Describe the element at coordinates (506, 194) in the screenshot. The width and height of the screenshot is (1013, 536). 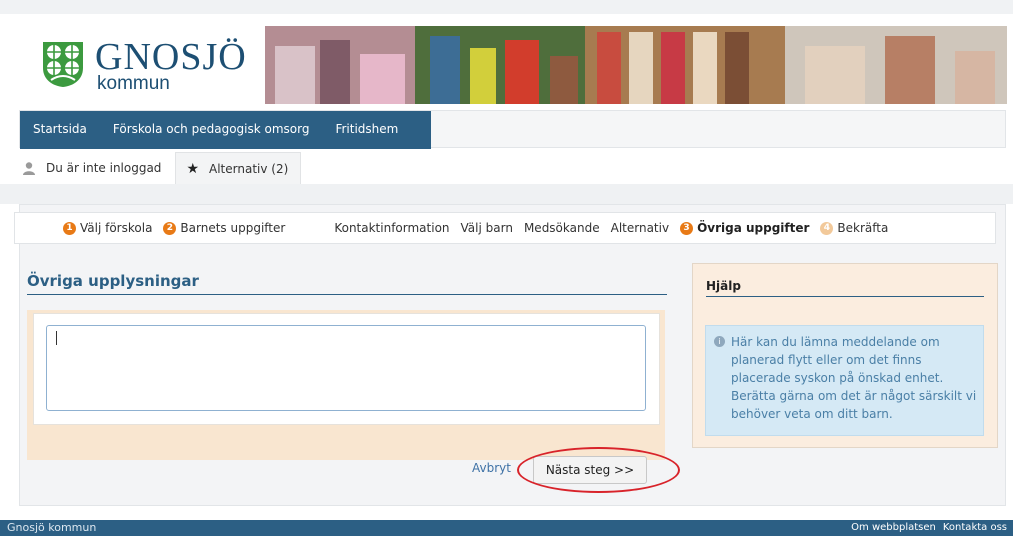
I see `separator-band` at that location.